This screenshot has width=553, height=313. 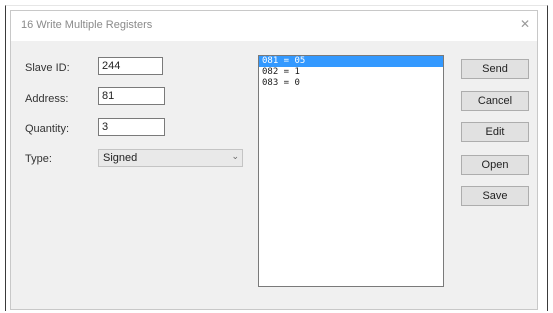 What do you see at coordinates (47, 68) in the screenshot?
I see `slave-id-label: Slave ID:` at bounding box center [47, 68].